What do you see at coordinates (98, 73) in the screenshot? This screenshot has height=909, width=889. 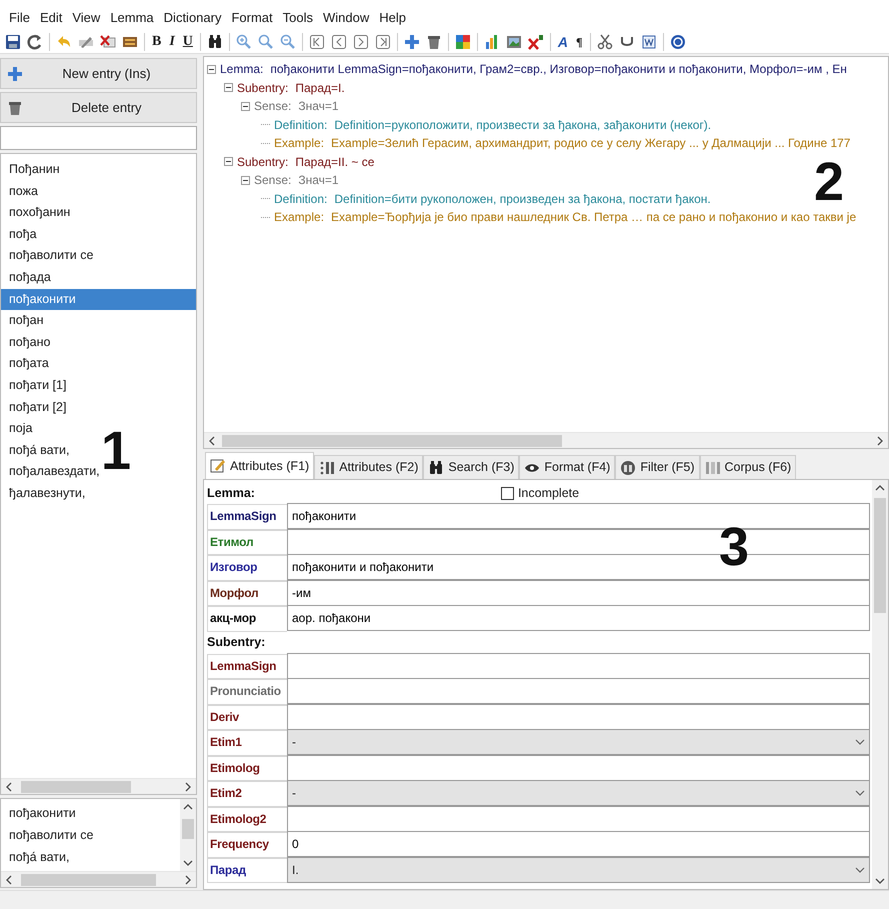 I see `new-entry-button: New entry (Ins)` at bounding box center [98, 73].